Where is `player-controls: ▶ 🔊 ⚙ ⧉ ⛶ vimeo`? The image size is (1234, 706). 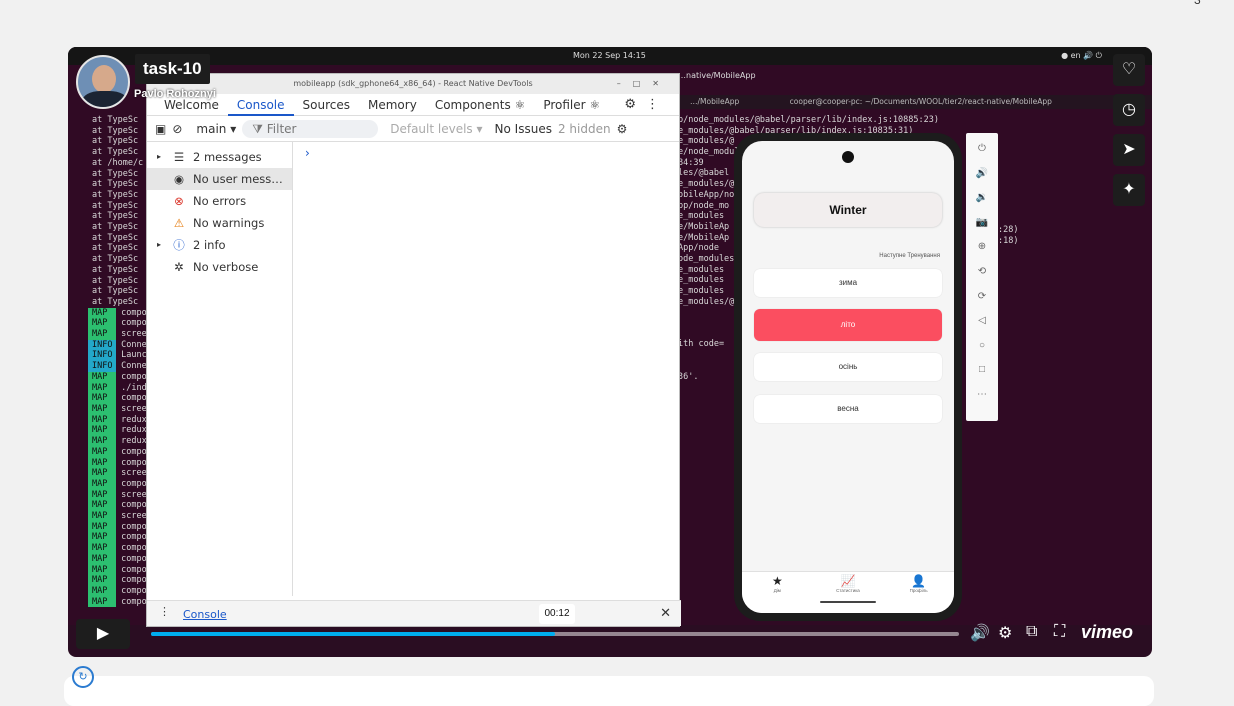 player-controls: ▶ 🔊 ⚙ ⧉ ⛶ vimeo is located at coordinates (610, 634).